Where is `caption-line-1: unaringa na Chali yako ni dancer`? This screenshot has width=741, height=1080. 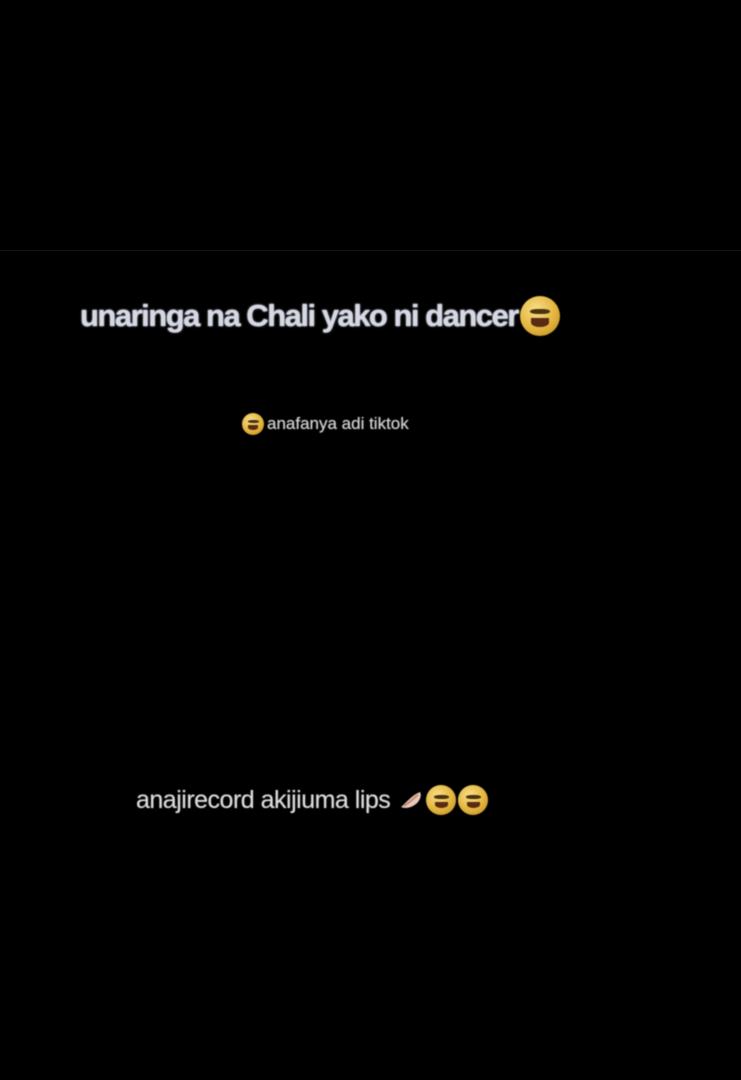
caption-line-1: unaringa na Chali yako ni dancer is located at coordinates (320, 316).